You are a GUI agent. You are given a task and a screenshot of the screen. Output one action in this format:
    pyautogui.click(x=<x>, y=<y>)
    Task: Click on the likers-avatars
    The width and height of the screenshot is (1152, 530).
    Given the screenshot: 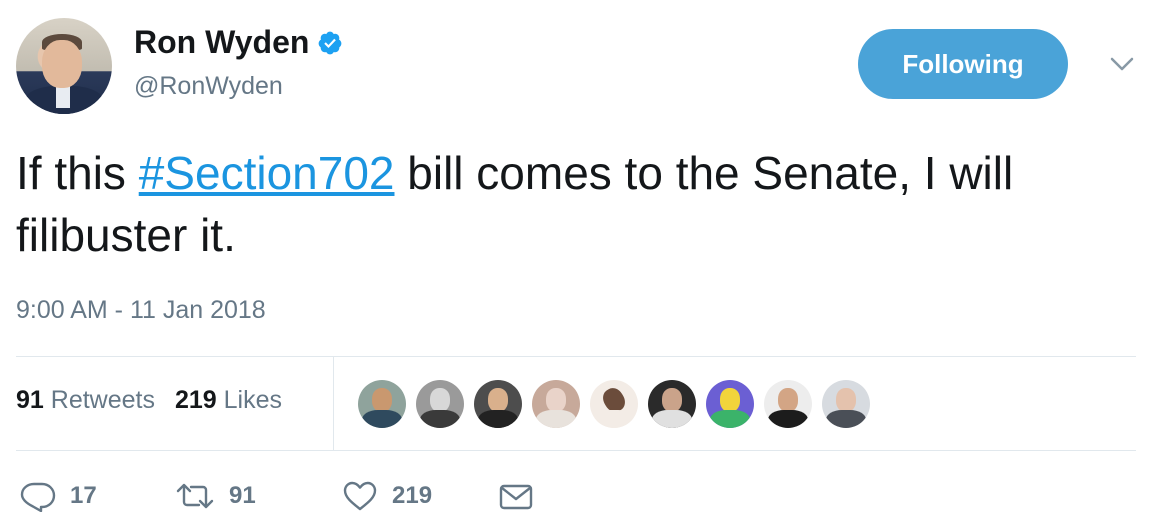 What is the action you would take?
    pyautogui.click(x=619, y=404)
    